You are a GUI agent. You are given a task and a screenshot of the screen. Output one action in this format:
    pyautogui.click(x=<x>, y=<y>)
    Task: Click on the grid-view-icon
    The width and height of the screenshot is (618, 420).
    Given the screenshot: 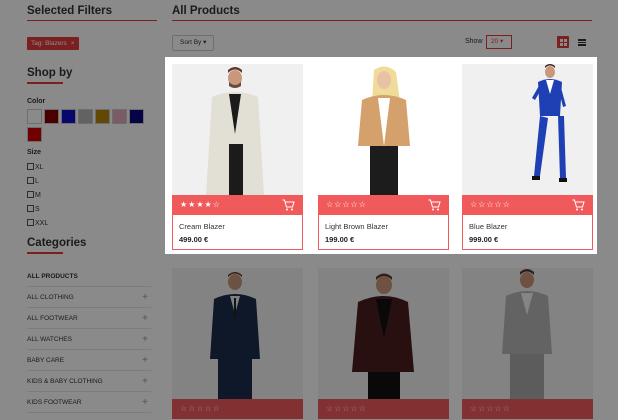 What is the action you would take?
    pyautogui.click(x=563, y=42)
    